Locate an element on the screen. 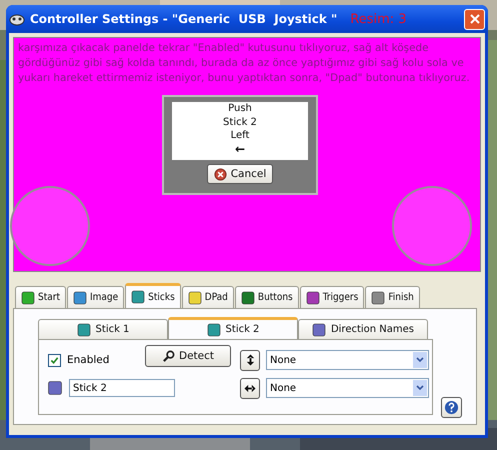 The height and width of the screenshot is (450, 497). help-button is located at coordinates (451, 407).